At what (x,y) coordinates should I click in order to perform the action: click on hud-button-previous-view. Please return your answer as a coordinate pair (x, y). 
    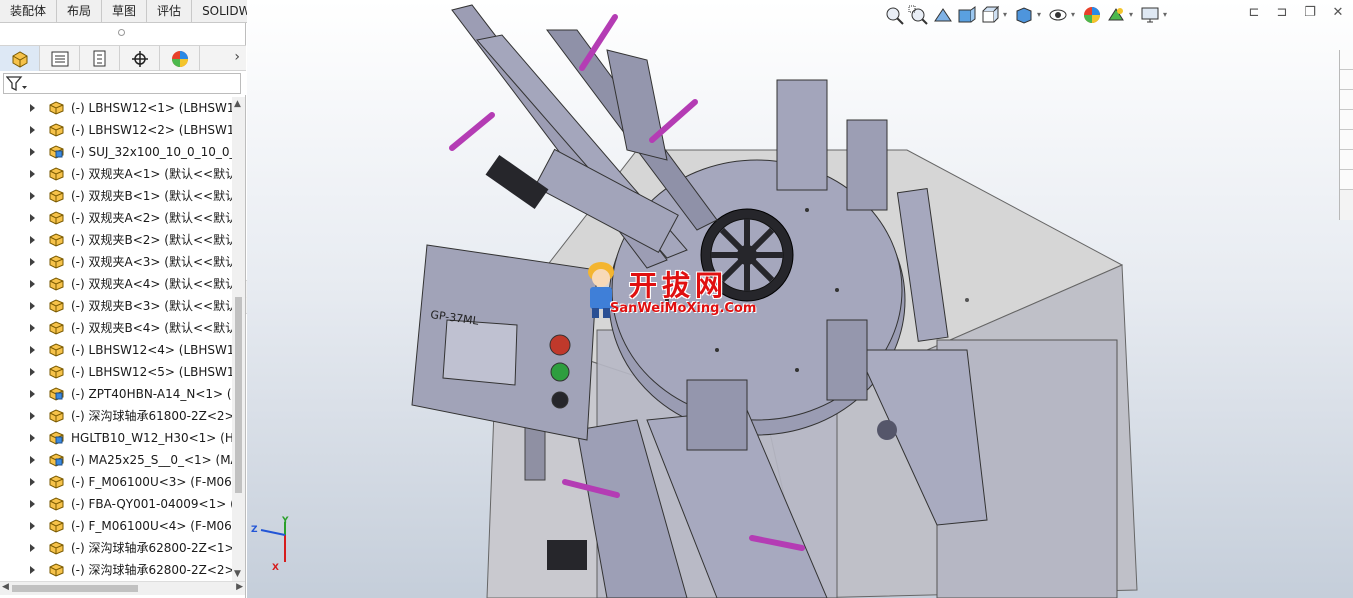
    Looking at the image, I should click on (942, 15).